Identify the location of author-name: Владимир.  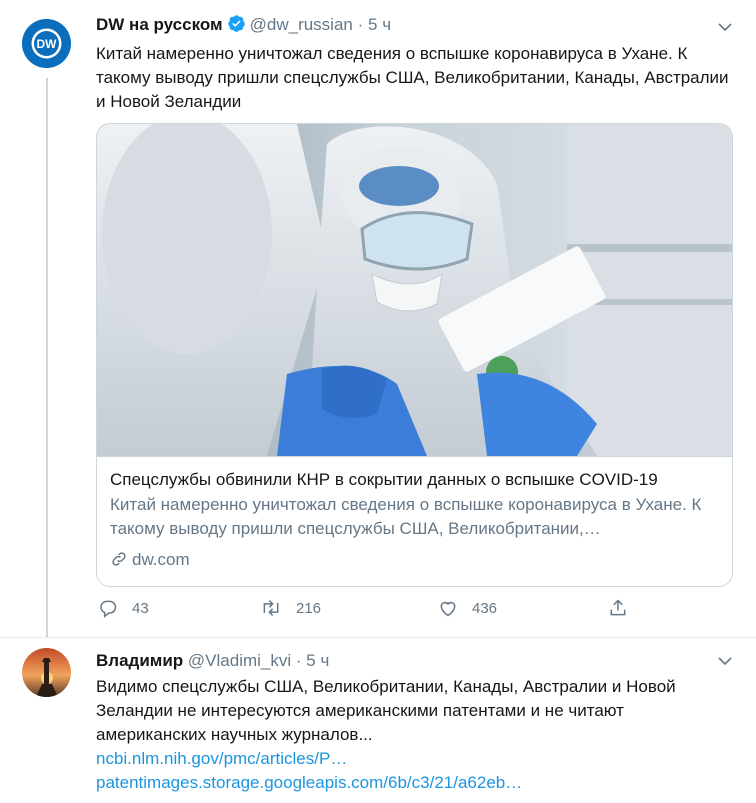
(139, 660).